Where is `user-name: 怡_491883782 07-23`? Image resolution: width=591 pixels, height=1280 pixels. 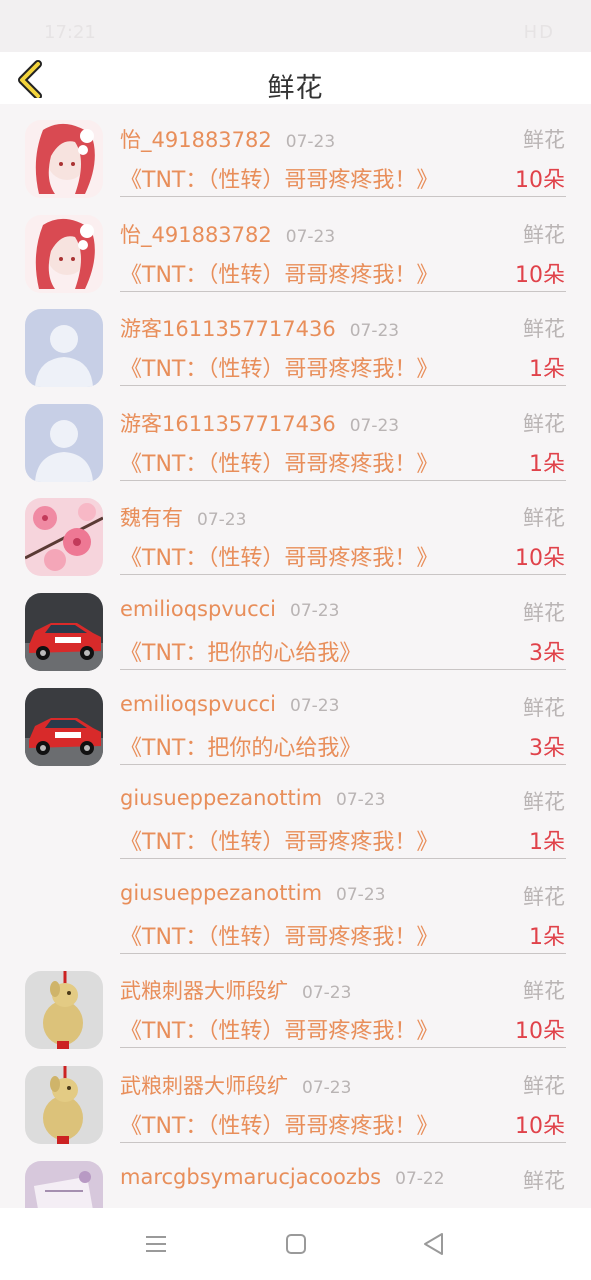
user-name: 怡_491883782 07-23 is located at coordinates (227, 139).